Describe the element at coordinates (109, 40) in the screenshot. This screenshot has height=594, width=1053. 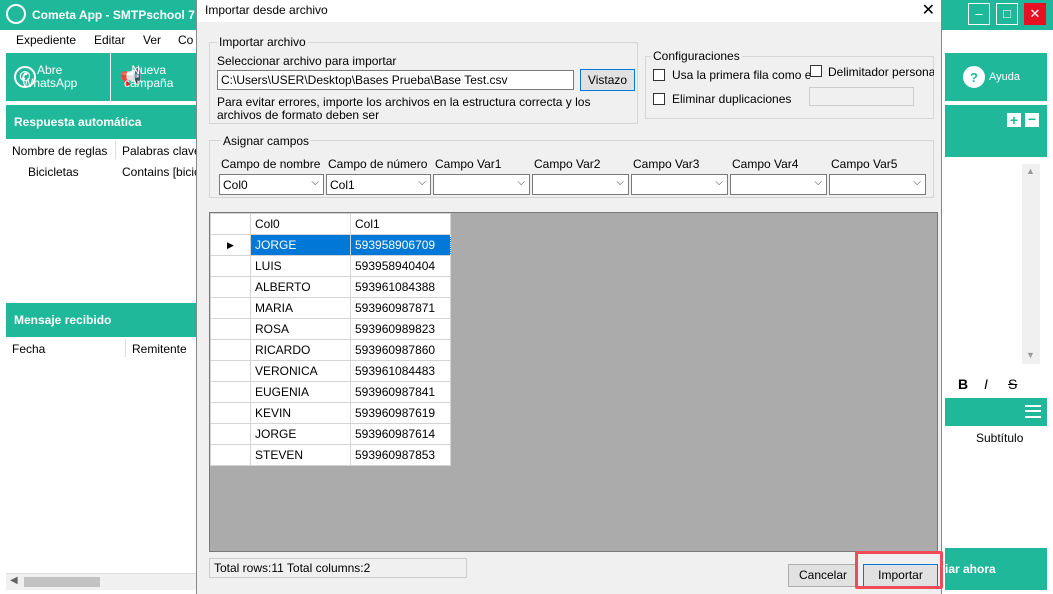
I see `menu-editar: Editar` at that location.